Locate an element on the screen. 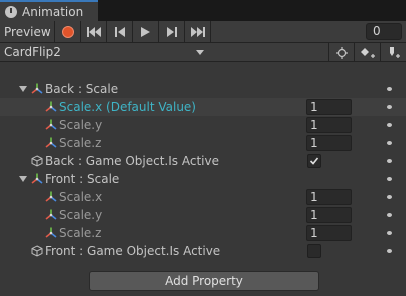  property-name: Scale.x is located at coordinates (73, 197).